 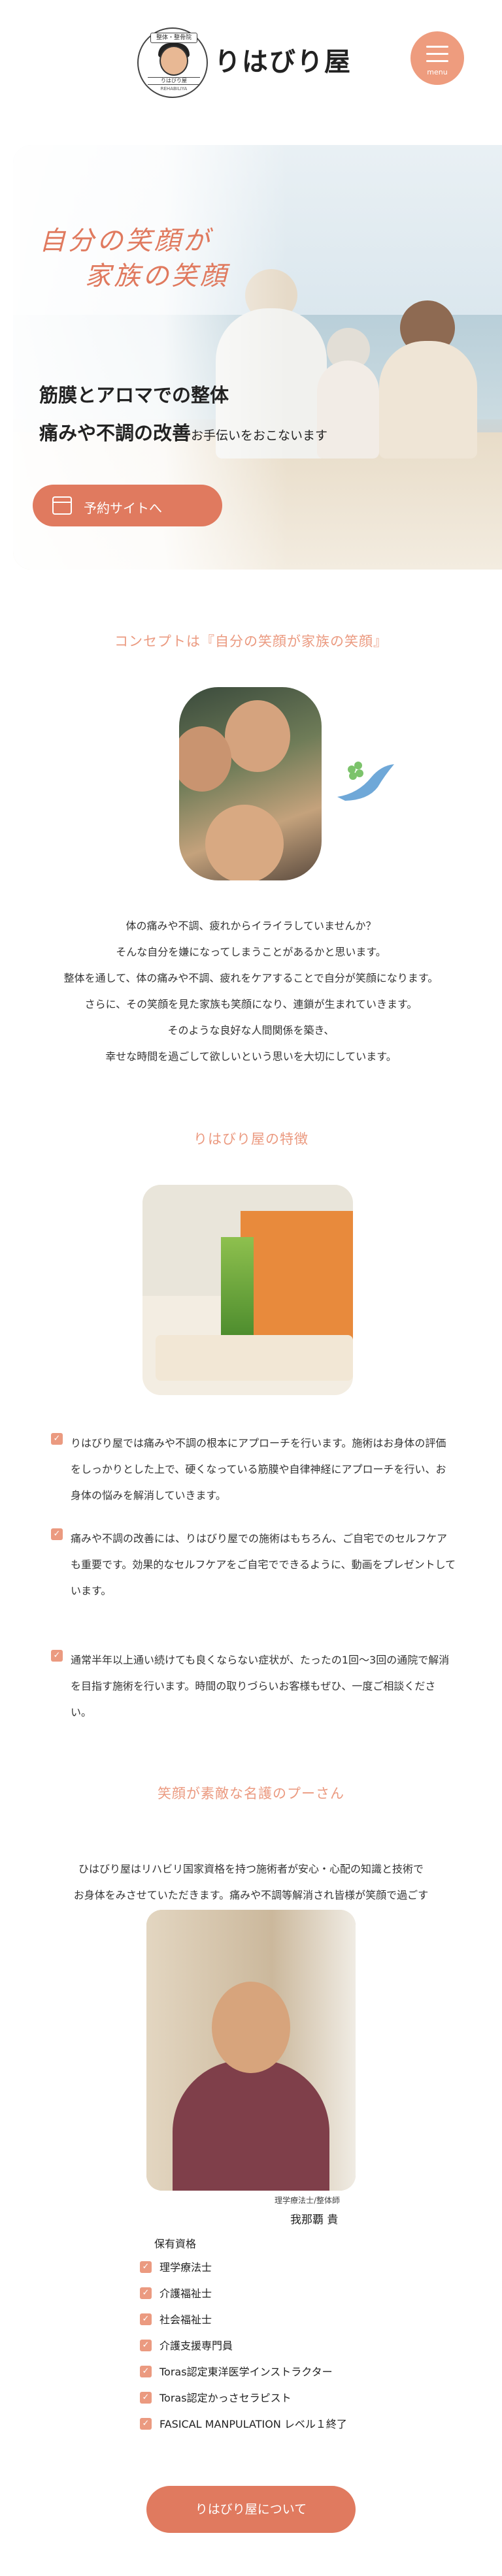 I want to click on logo-emblem: 整体・整骨院 りはびり屋 REHABILIYA, so click(x=172, y=62).